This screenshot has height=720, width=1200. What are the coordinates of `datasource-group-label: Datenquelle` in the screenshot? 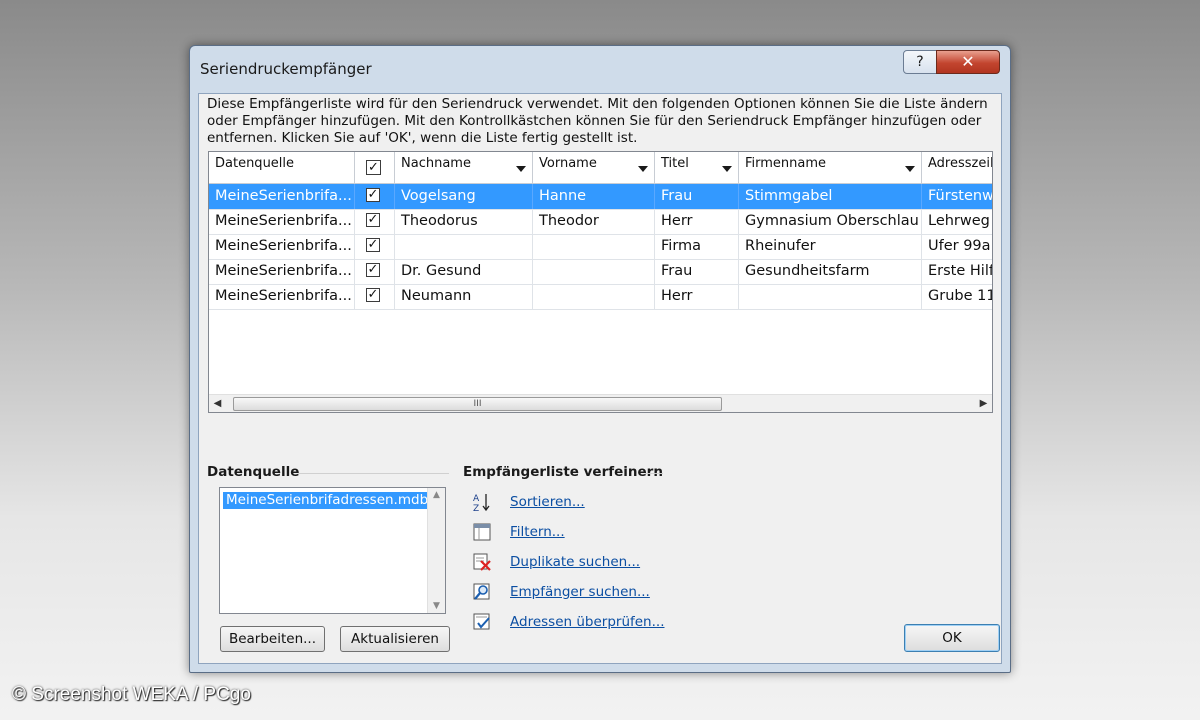 It's located at (253, 472).